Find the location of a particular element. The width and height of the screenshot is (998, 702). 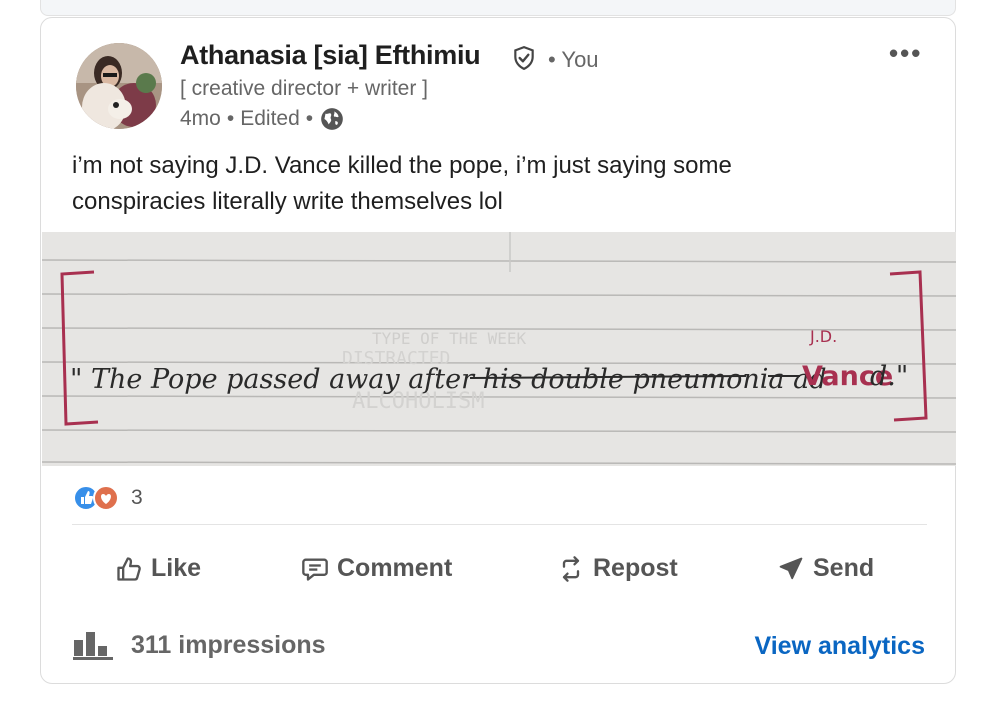

post-meta: 4mo • Edited • is located at coordinates (262, 119).